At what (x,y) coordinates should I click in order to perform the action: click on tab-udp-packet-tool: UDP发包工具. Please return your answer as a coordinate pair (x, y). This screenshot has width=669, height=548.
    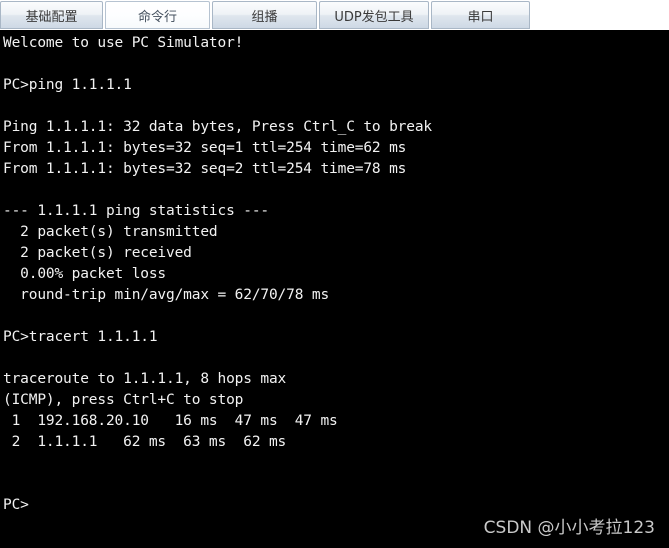
    Looking at the image, I should click on (374, 15).